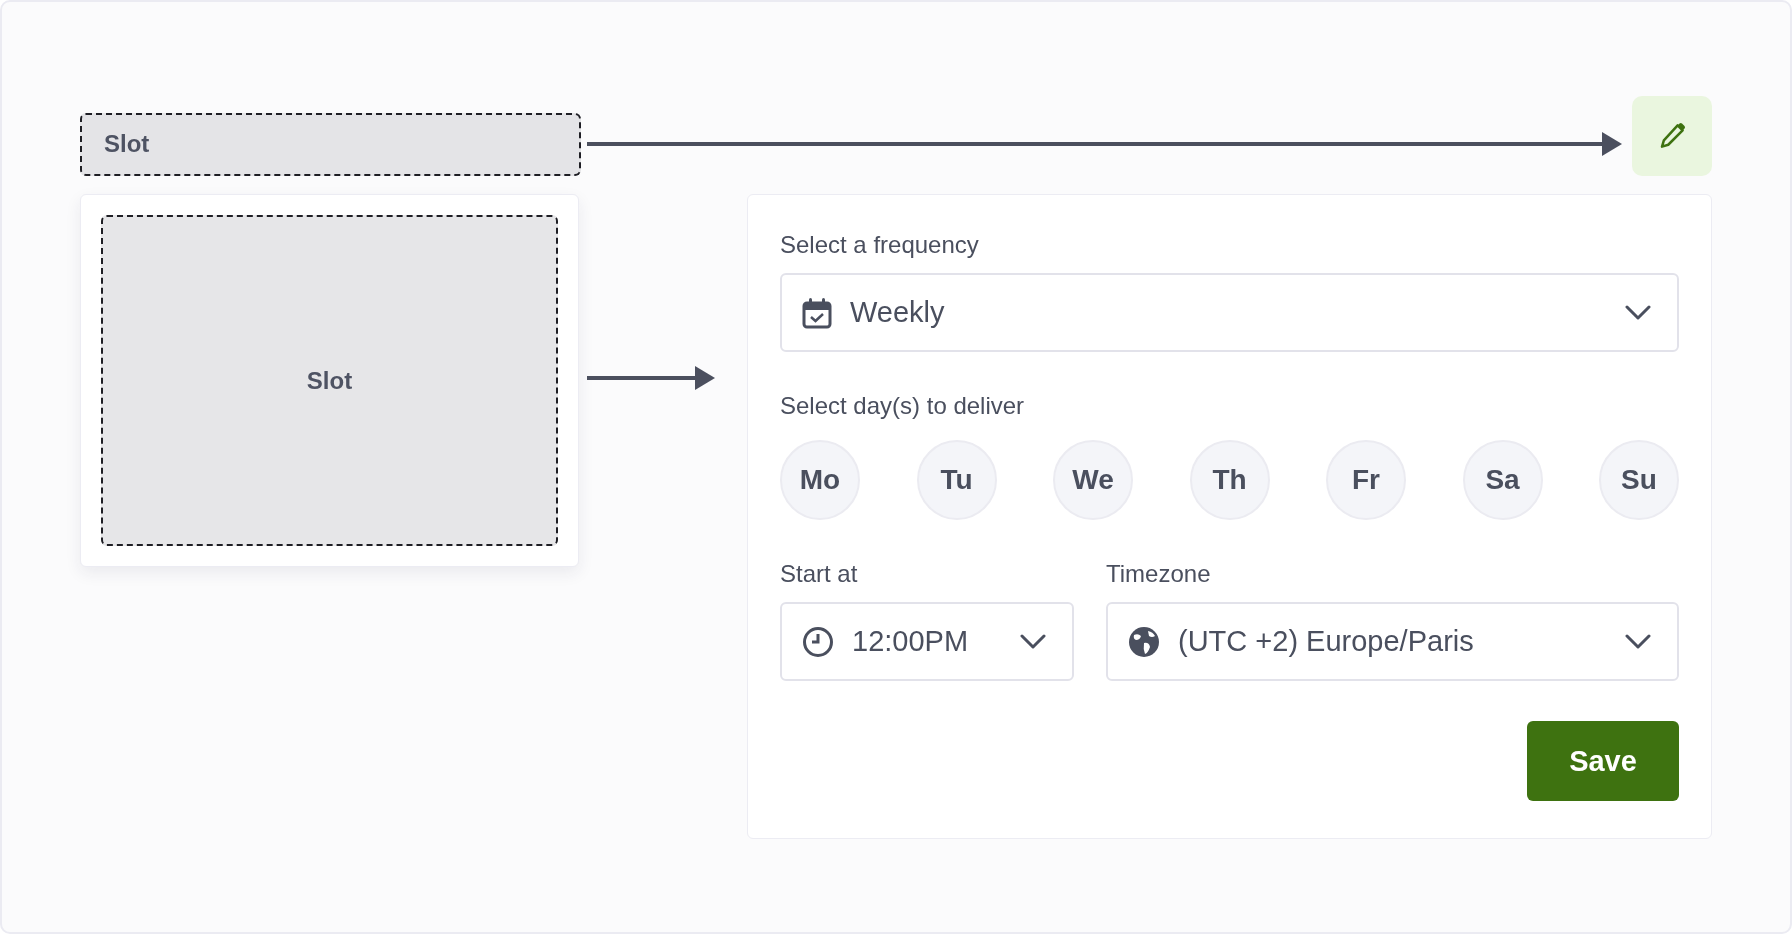  What do you see at coordinates (1229, 480) in the screenshot?
I see `day-toggle: Th` at bounding box center [1229, 480].